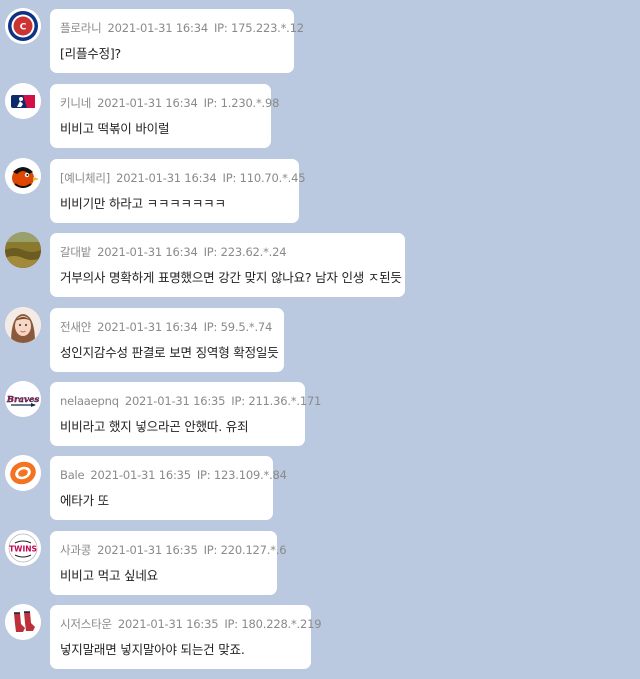 This screenshot has width=640, height=679. Describe the element at coordinates (241, 475) in the screenshot. I see `ip-address: IP: 123.109.*.84` at that location.